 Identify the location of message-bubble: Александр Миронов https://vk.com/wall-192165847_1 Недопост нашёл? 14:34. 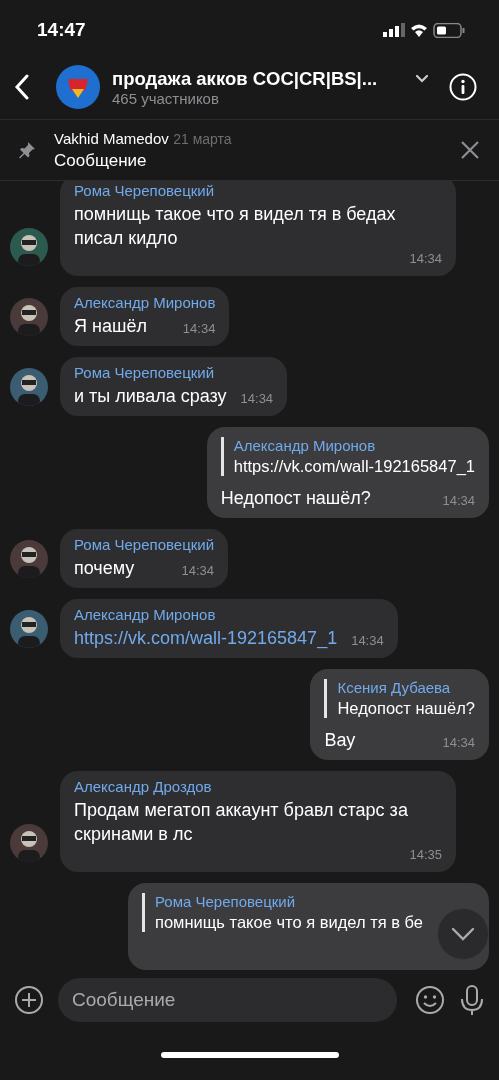
(347, 472).